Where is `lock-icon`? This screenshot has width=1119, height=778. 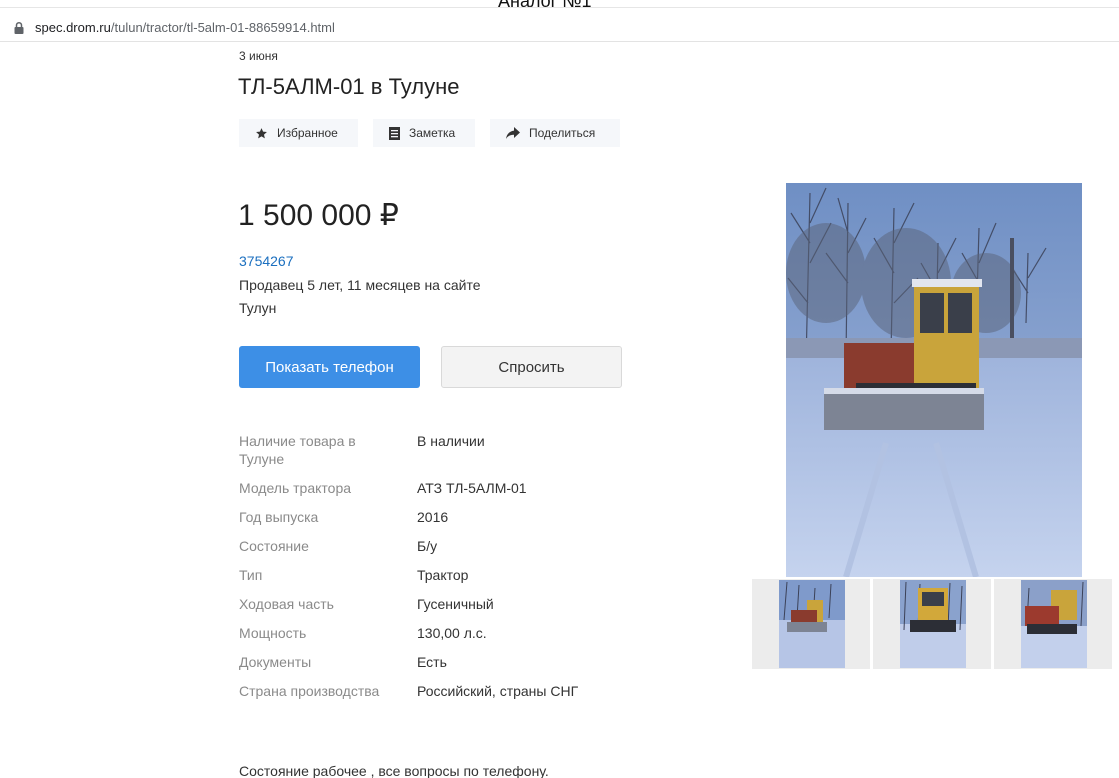 lock-icon is located at coordinates (19, 28).